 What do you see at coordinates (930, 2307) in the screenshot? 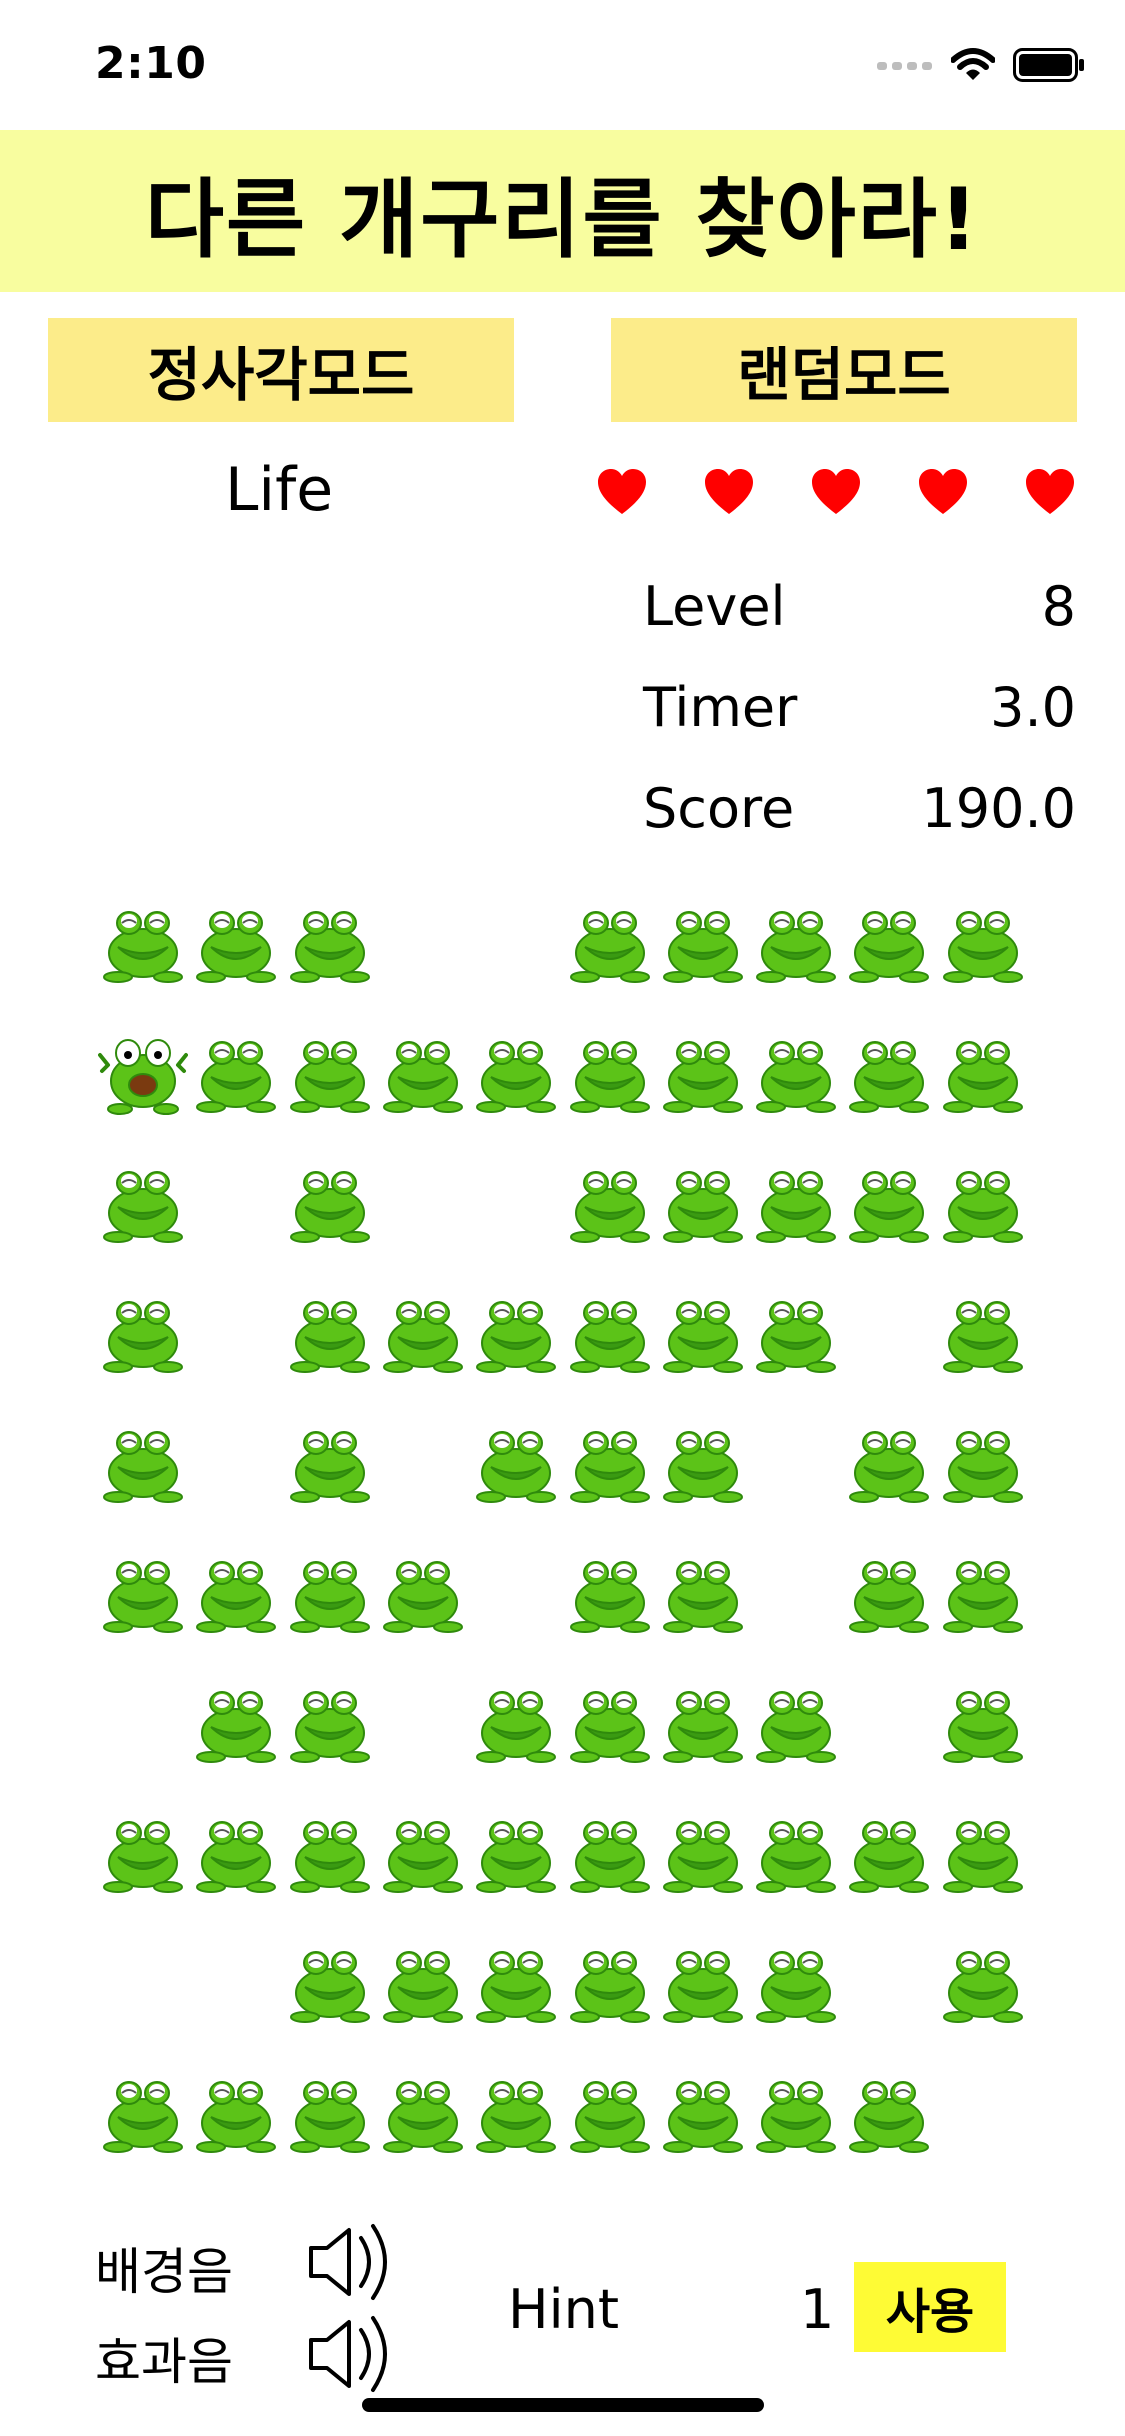
I see `hint-use-button: 사용` at bounding box center [930, 2307].